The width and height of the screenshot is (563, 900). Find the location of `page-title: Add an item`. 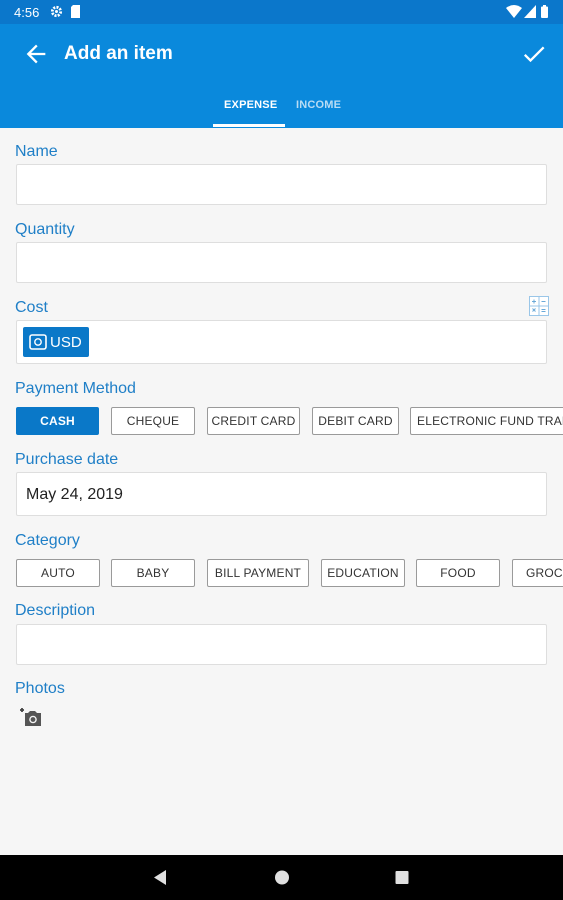

page-title: Add an item is located at coordinates (118, 53).